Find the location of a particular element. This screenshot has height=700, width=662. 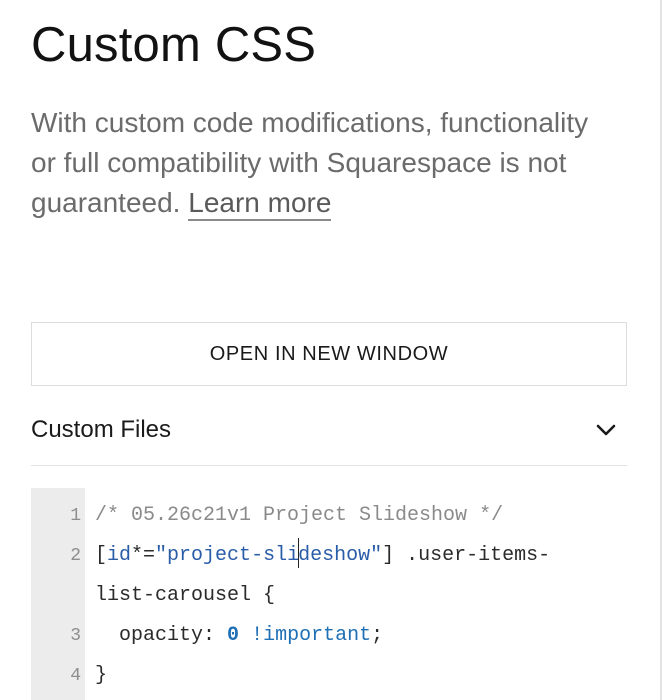

page-title: Custom CSS is located at coordinates (174, 45).